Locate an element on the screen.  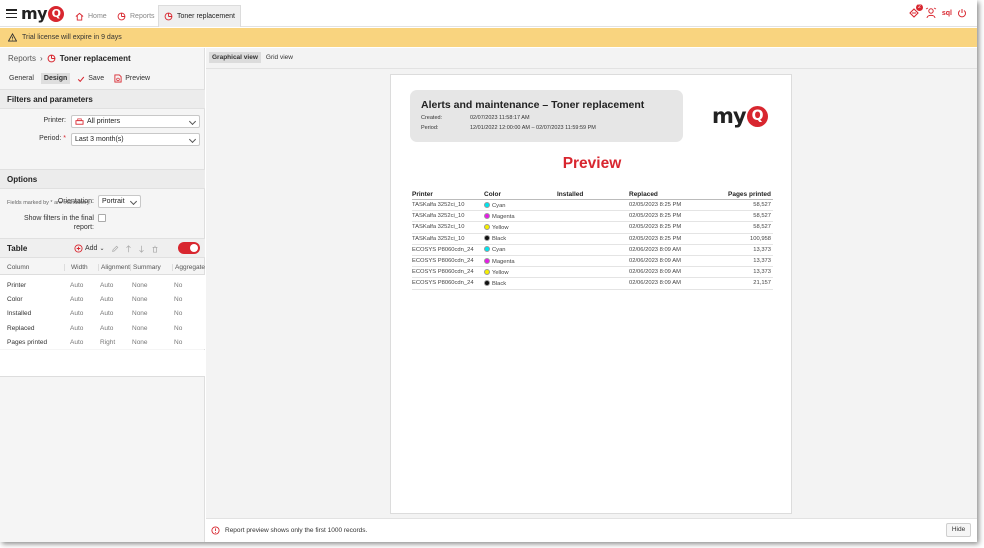
tab-home: Home is located at coordinates (91, 16).